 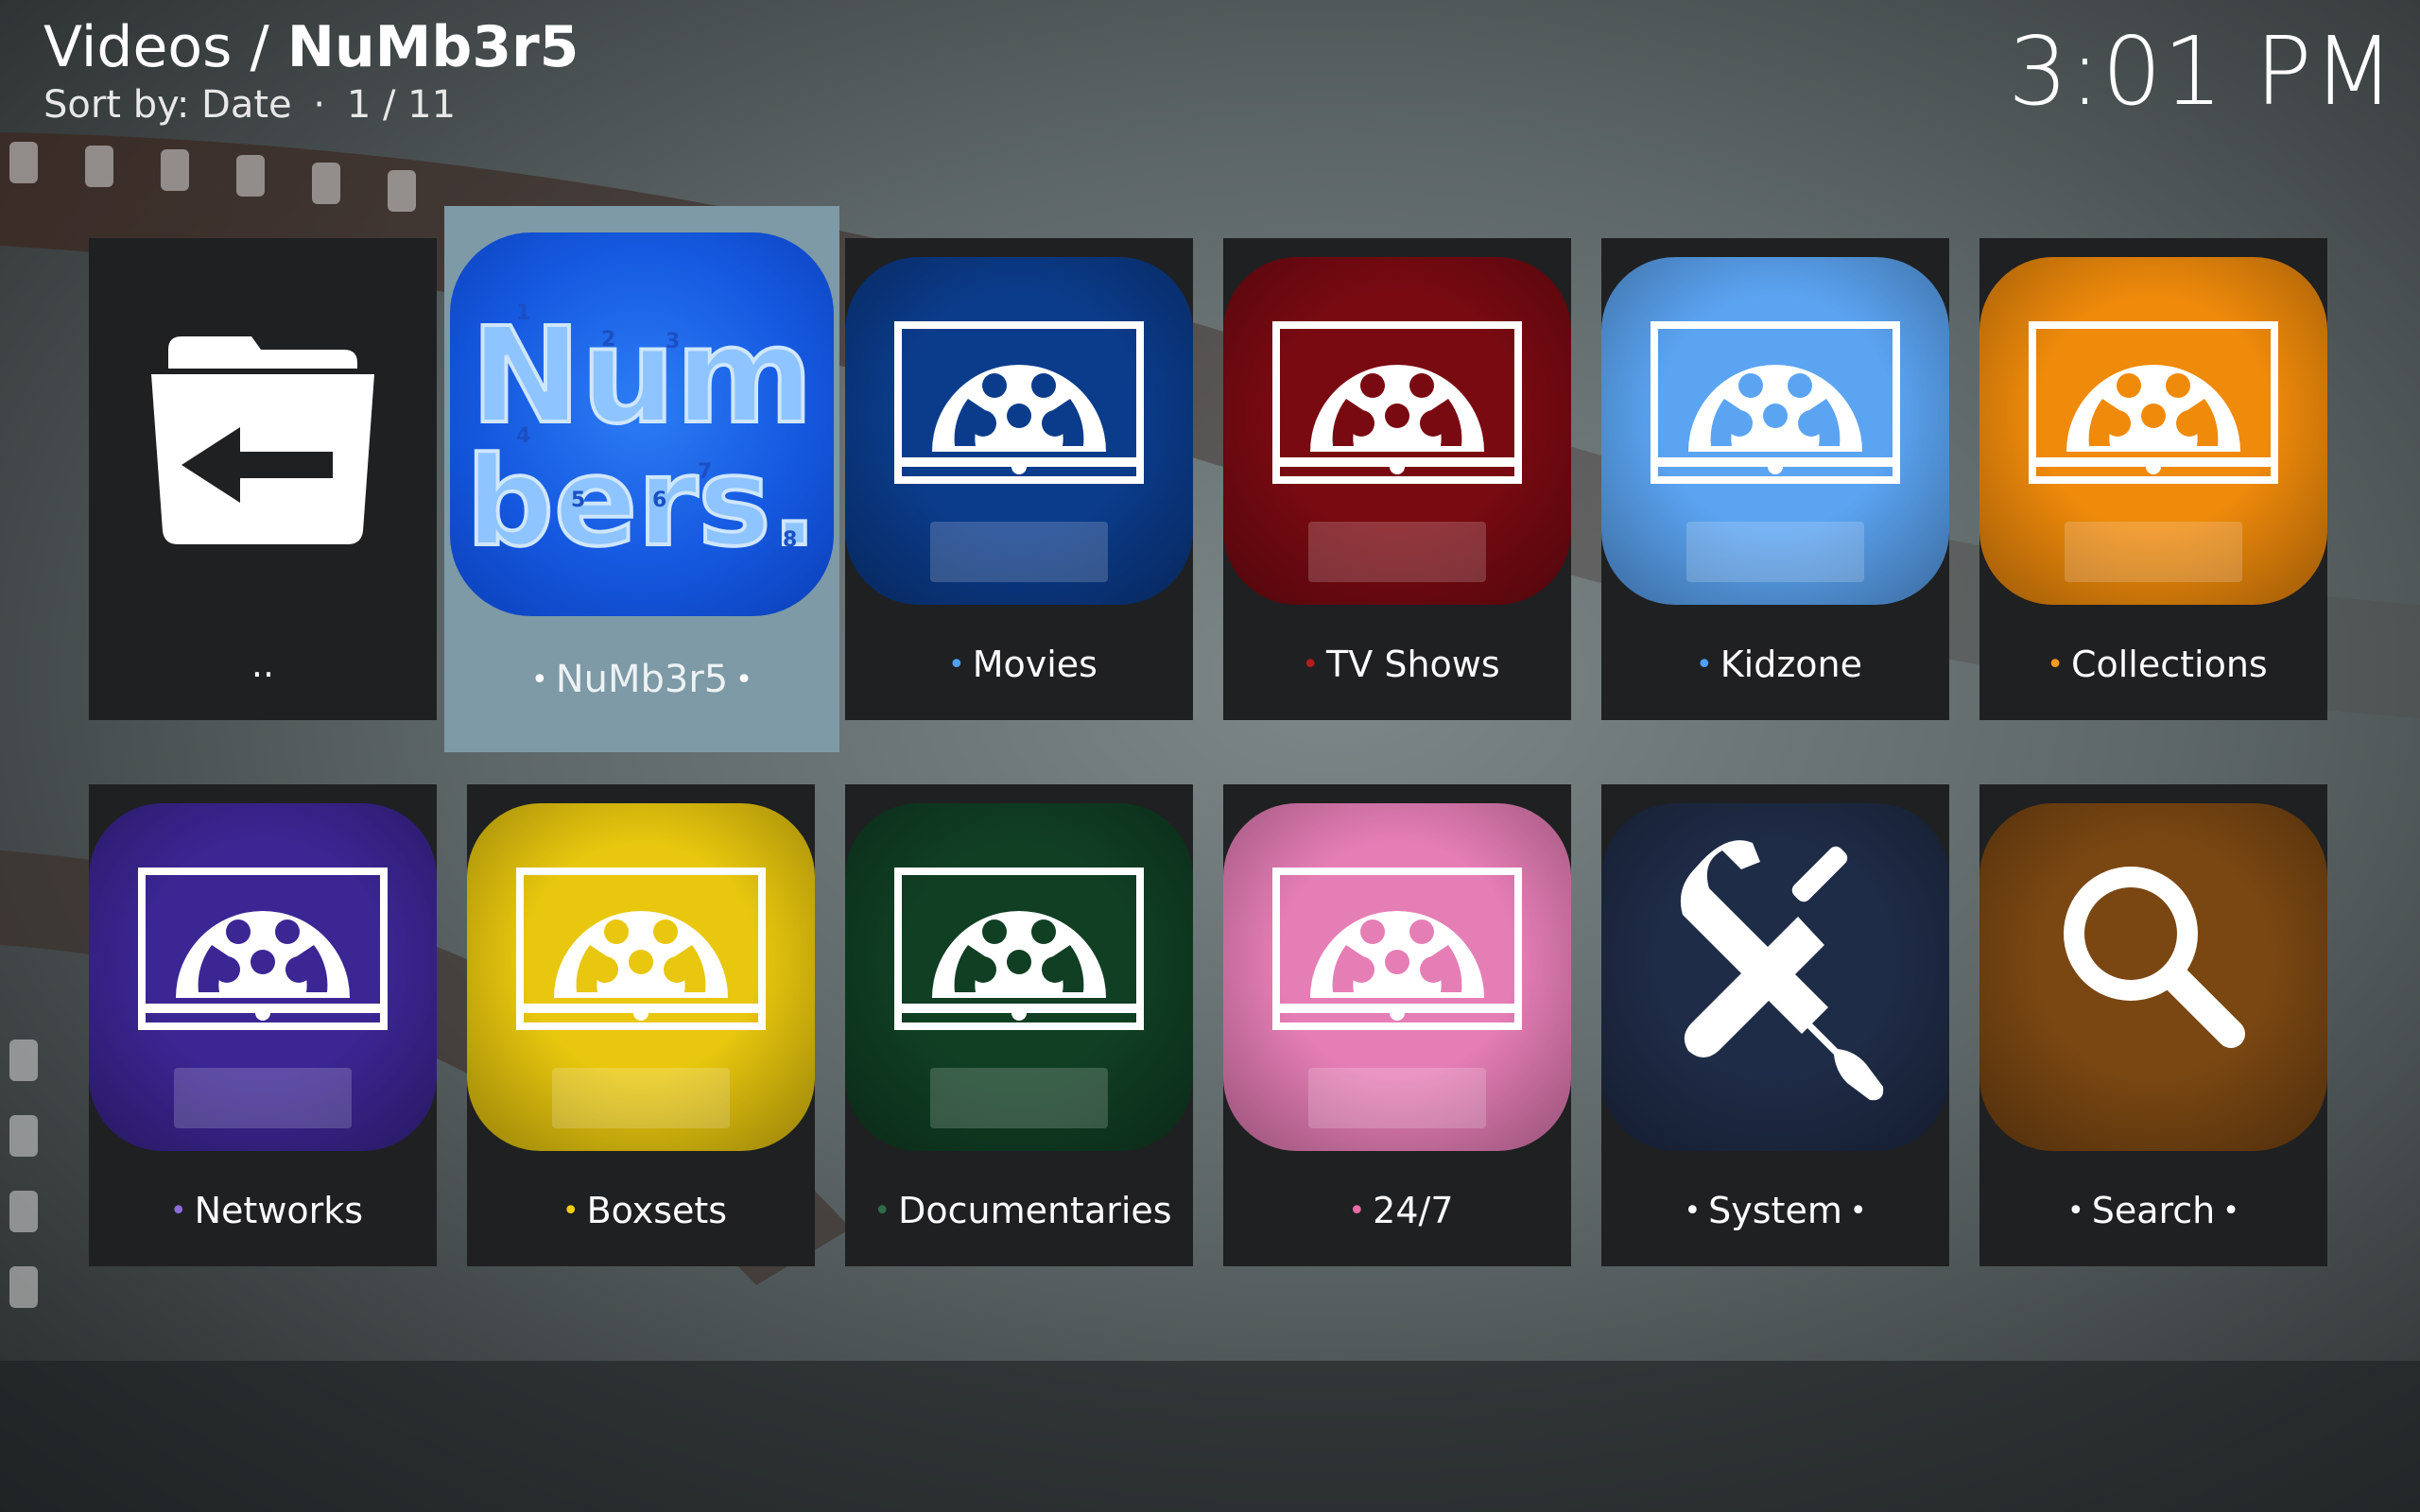 I want to click on tile-kidzone: • Kidzone, so click(x=1775, y=479).